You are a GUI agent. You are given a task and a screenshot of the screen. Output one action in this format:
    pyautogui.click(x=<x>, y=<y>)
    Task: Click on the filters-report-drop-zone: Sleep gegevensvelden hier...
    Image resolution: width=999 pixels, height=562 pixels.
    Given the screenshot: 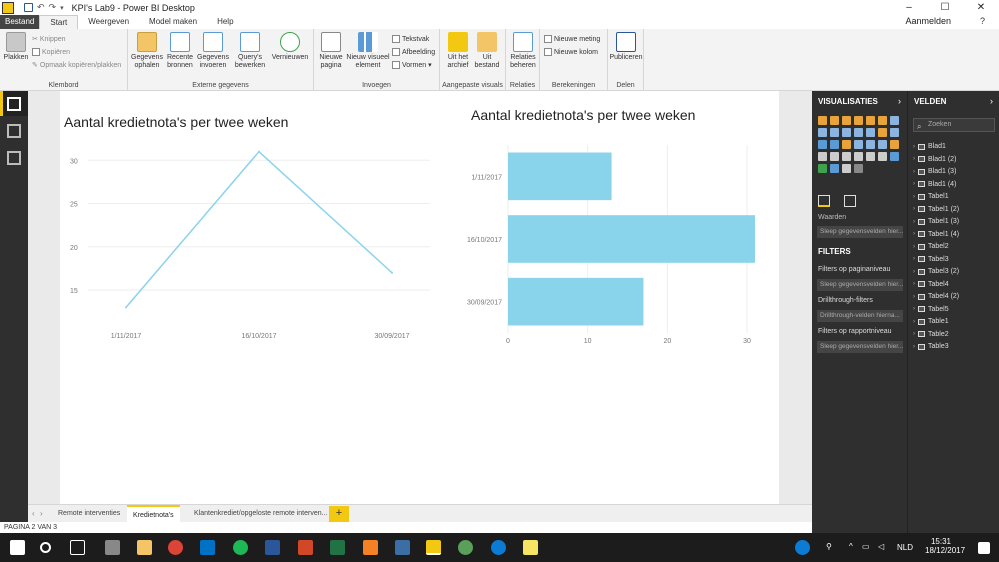 What is the action you would take?
    pyautogui.click(x=860, y=347)
    